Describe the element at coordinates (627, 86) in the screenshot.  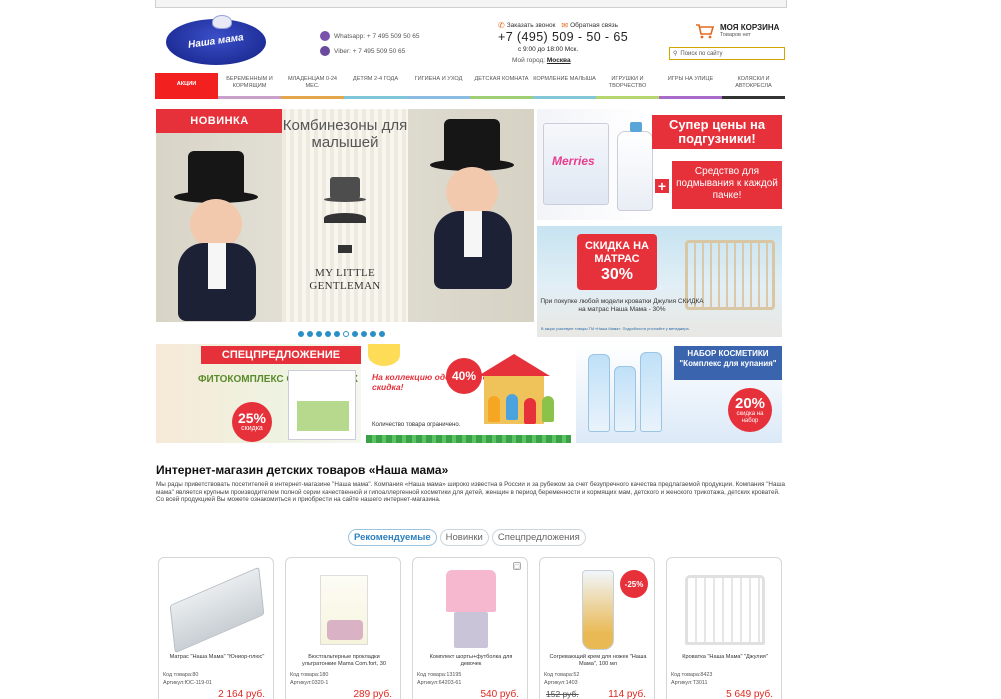
I see `menu-item: ИГРУШКИ И ТВОРЧЕСТВО` at that location.